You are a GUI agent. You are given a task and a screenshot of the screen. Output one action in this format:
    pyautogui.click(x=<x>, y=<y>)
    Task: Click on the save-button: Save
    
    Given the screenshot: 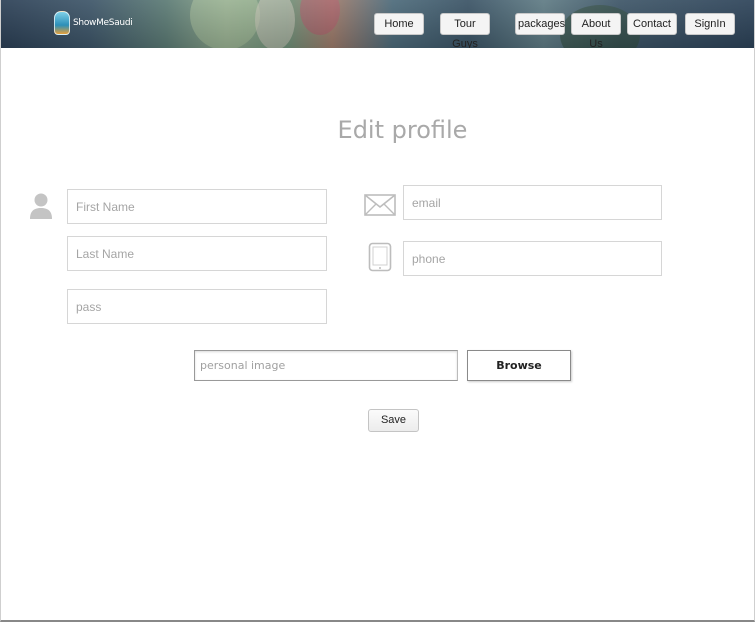 What is the action you would take?
    pyautogui.click(x=393, y=420)
    